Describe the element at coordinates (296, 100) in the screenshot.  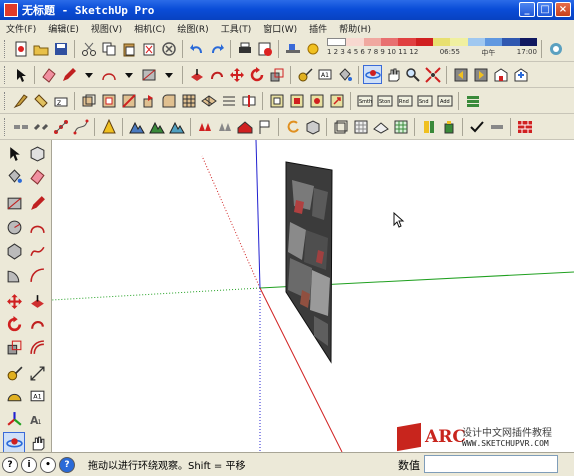
I see `frame-red-icon` at that location.